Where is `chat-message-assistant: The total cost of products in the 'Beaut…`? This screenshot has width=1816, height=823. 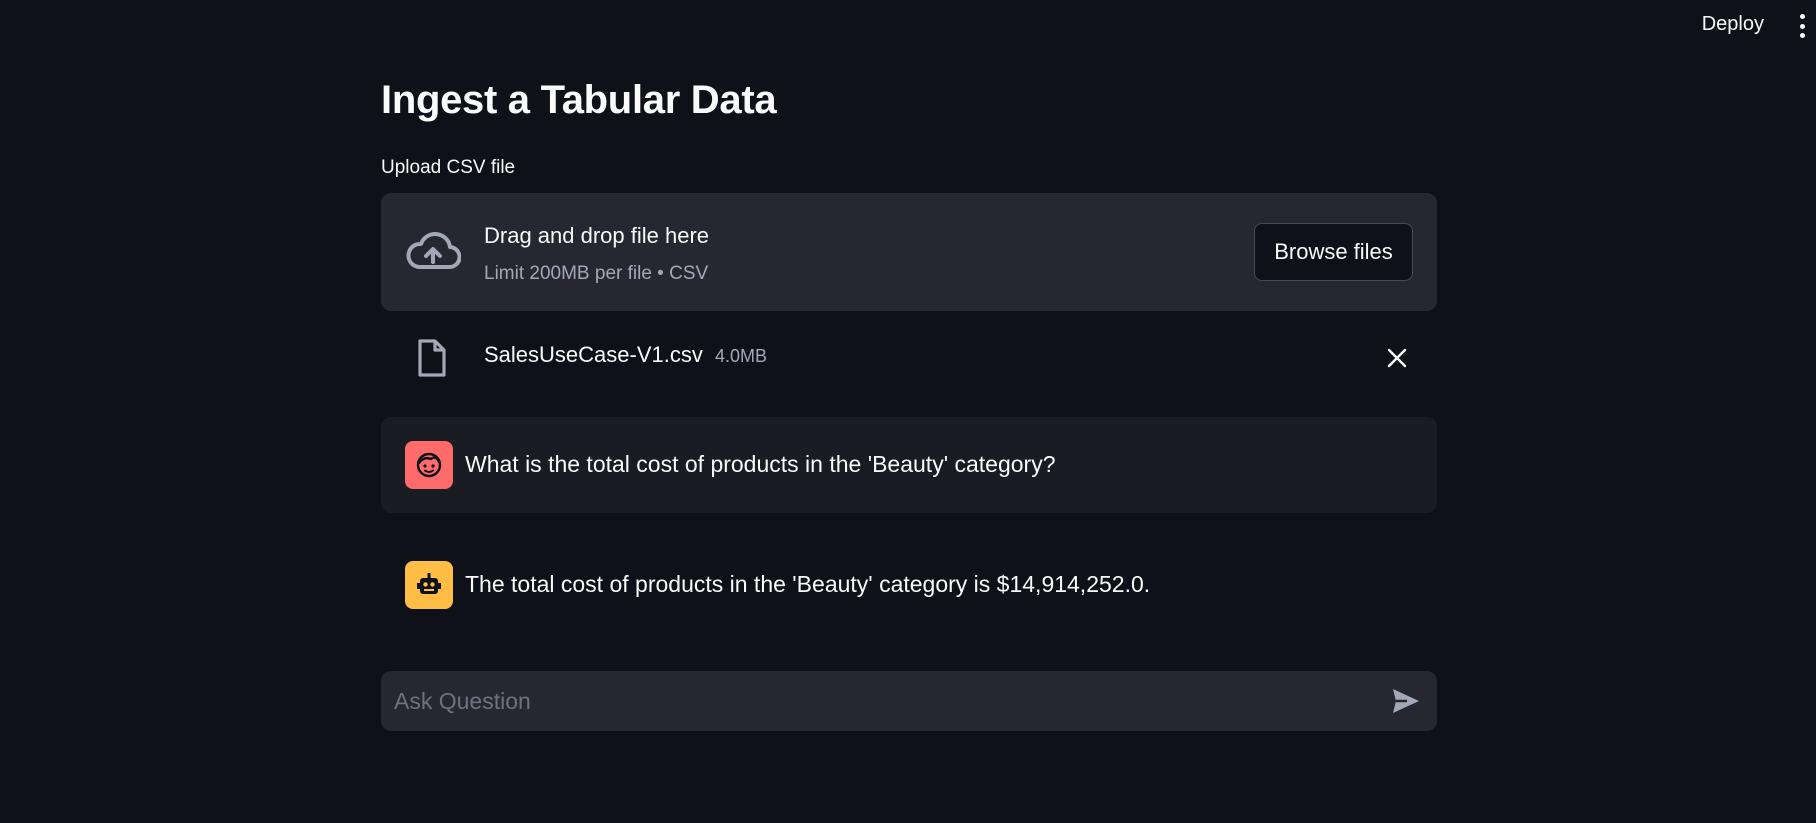
chat-message-assistant: The total cost of products in the 'Beaut… is located at coordinates (909, 585).